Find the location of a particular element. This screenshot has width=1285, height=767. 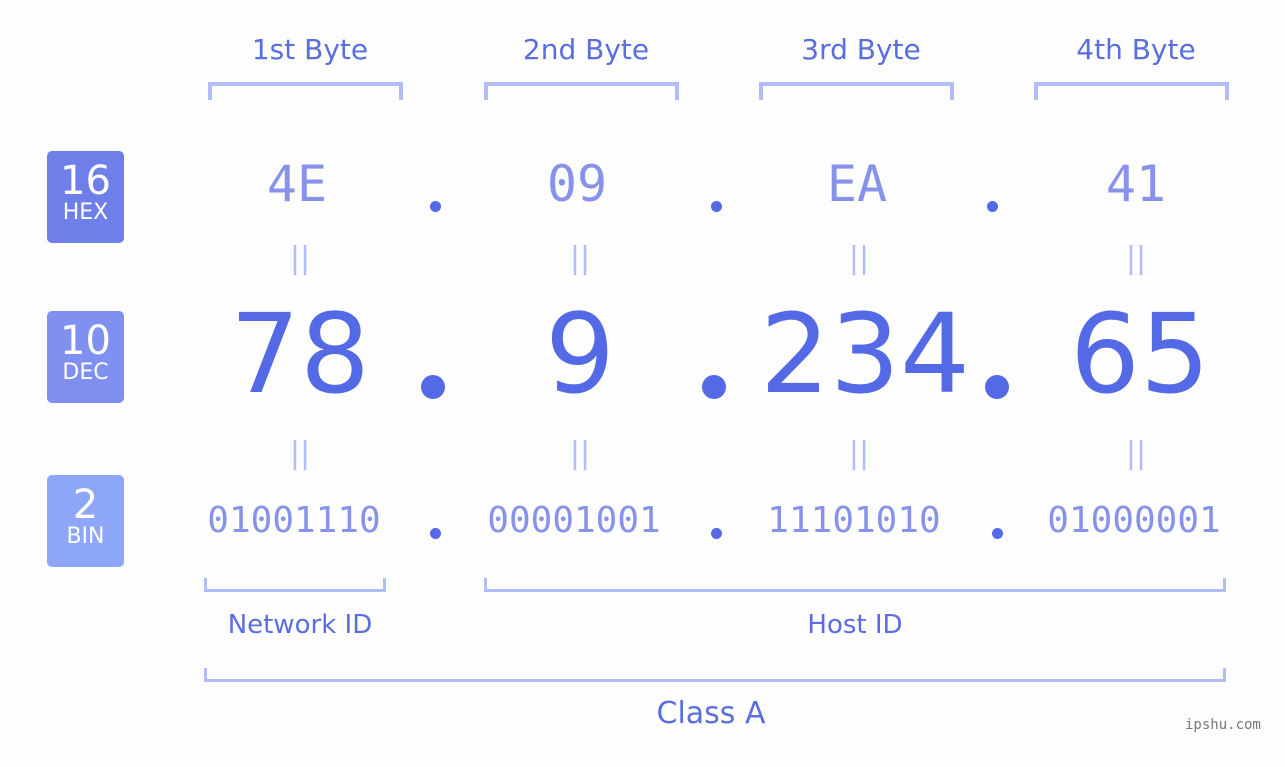

hex-badge-base: 16 is located at coordinates (85, 181).